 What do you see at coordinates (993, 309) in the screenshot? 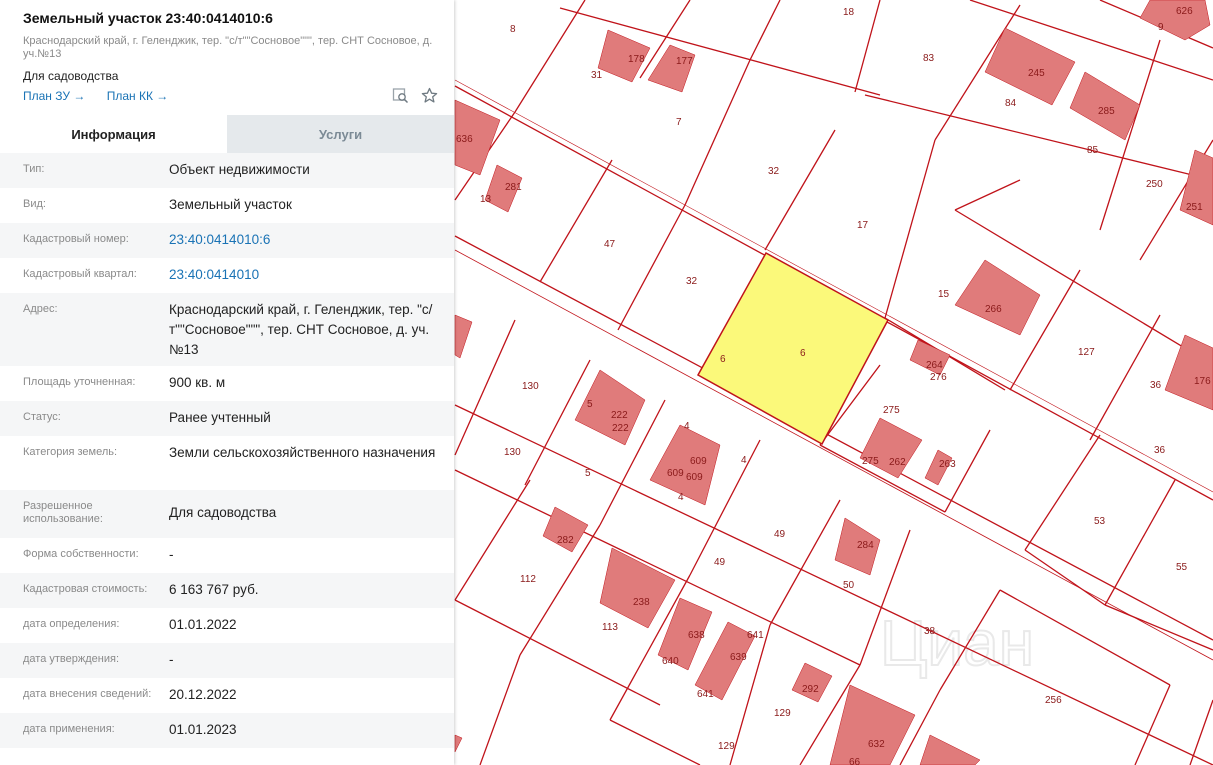
I see `parcel-label: 266` at bounding box center [993, 309].